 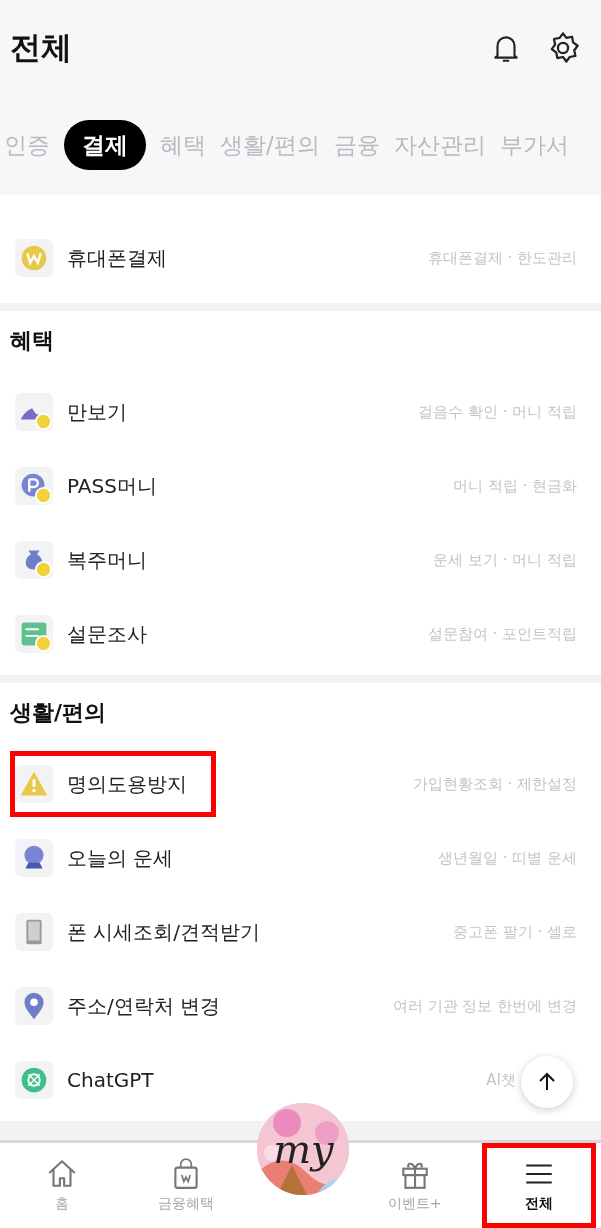 What do you see at coordinates (127, 784) in the screenshot?
I see `item-title: 명의도용방지` at bounding box center [127, 784].